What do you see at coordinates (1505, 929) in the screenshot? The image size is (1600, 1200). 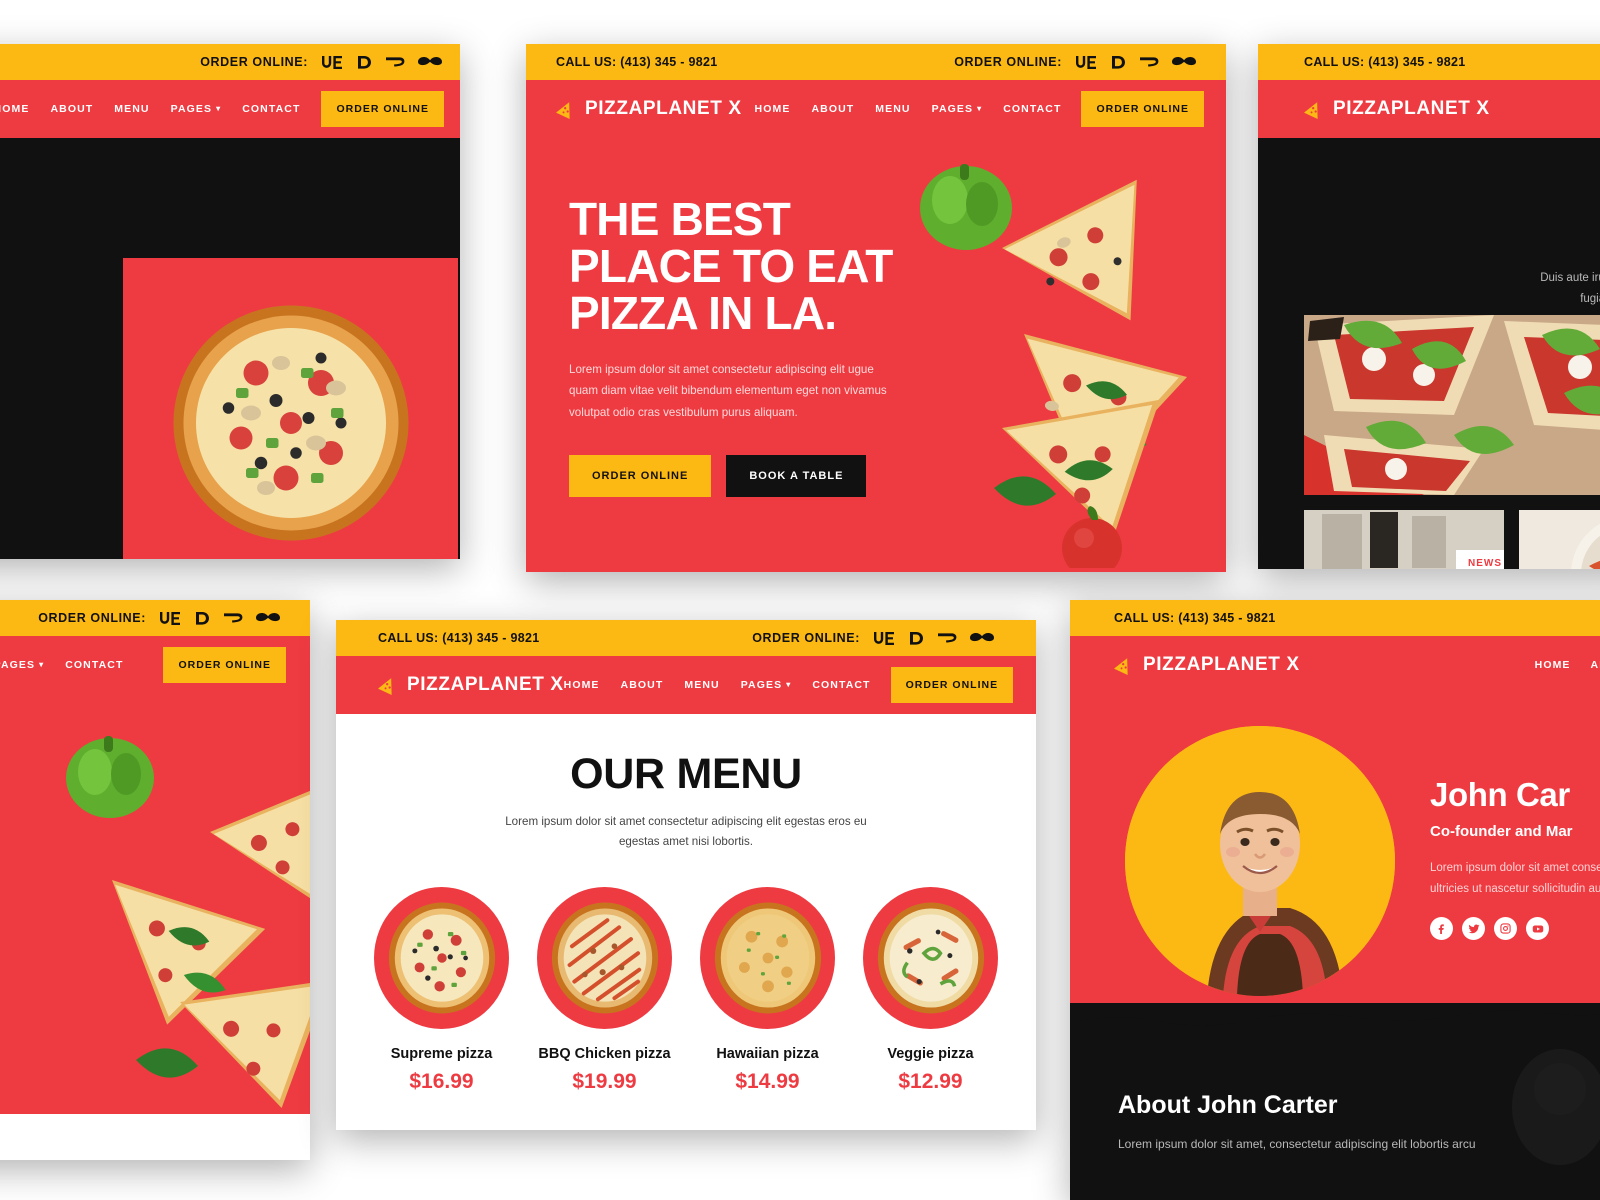 I see `instagram-icon` at bounding box center [1505, 929].